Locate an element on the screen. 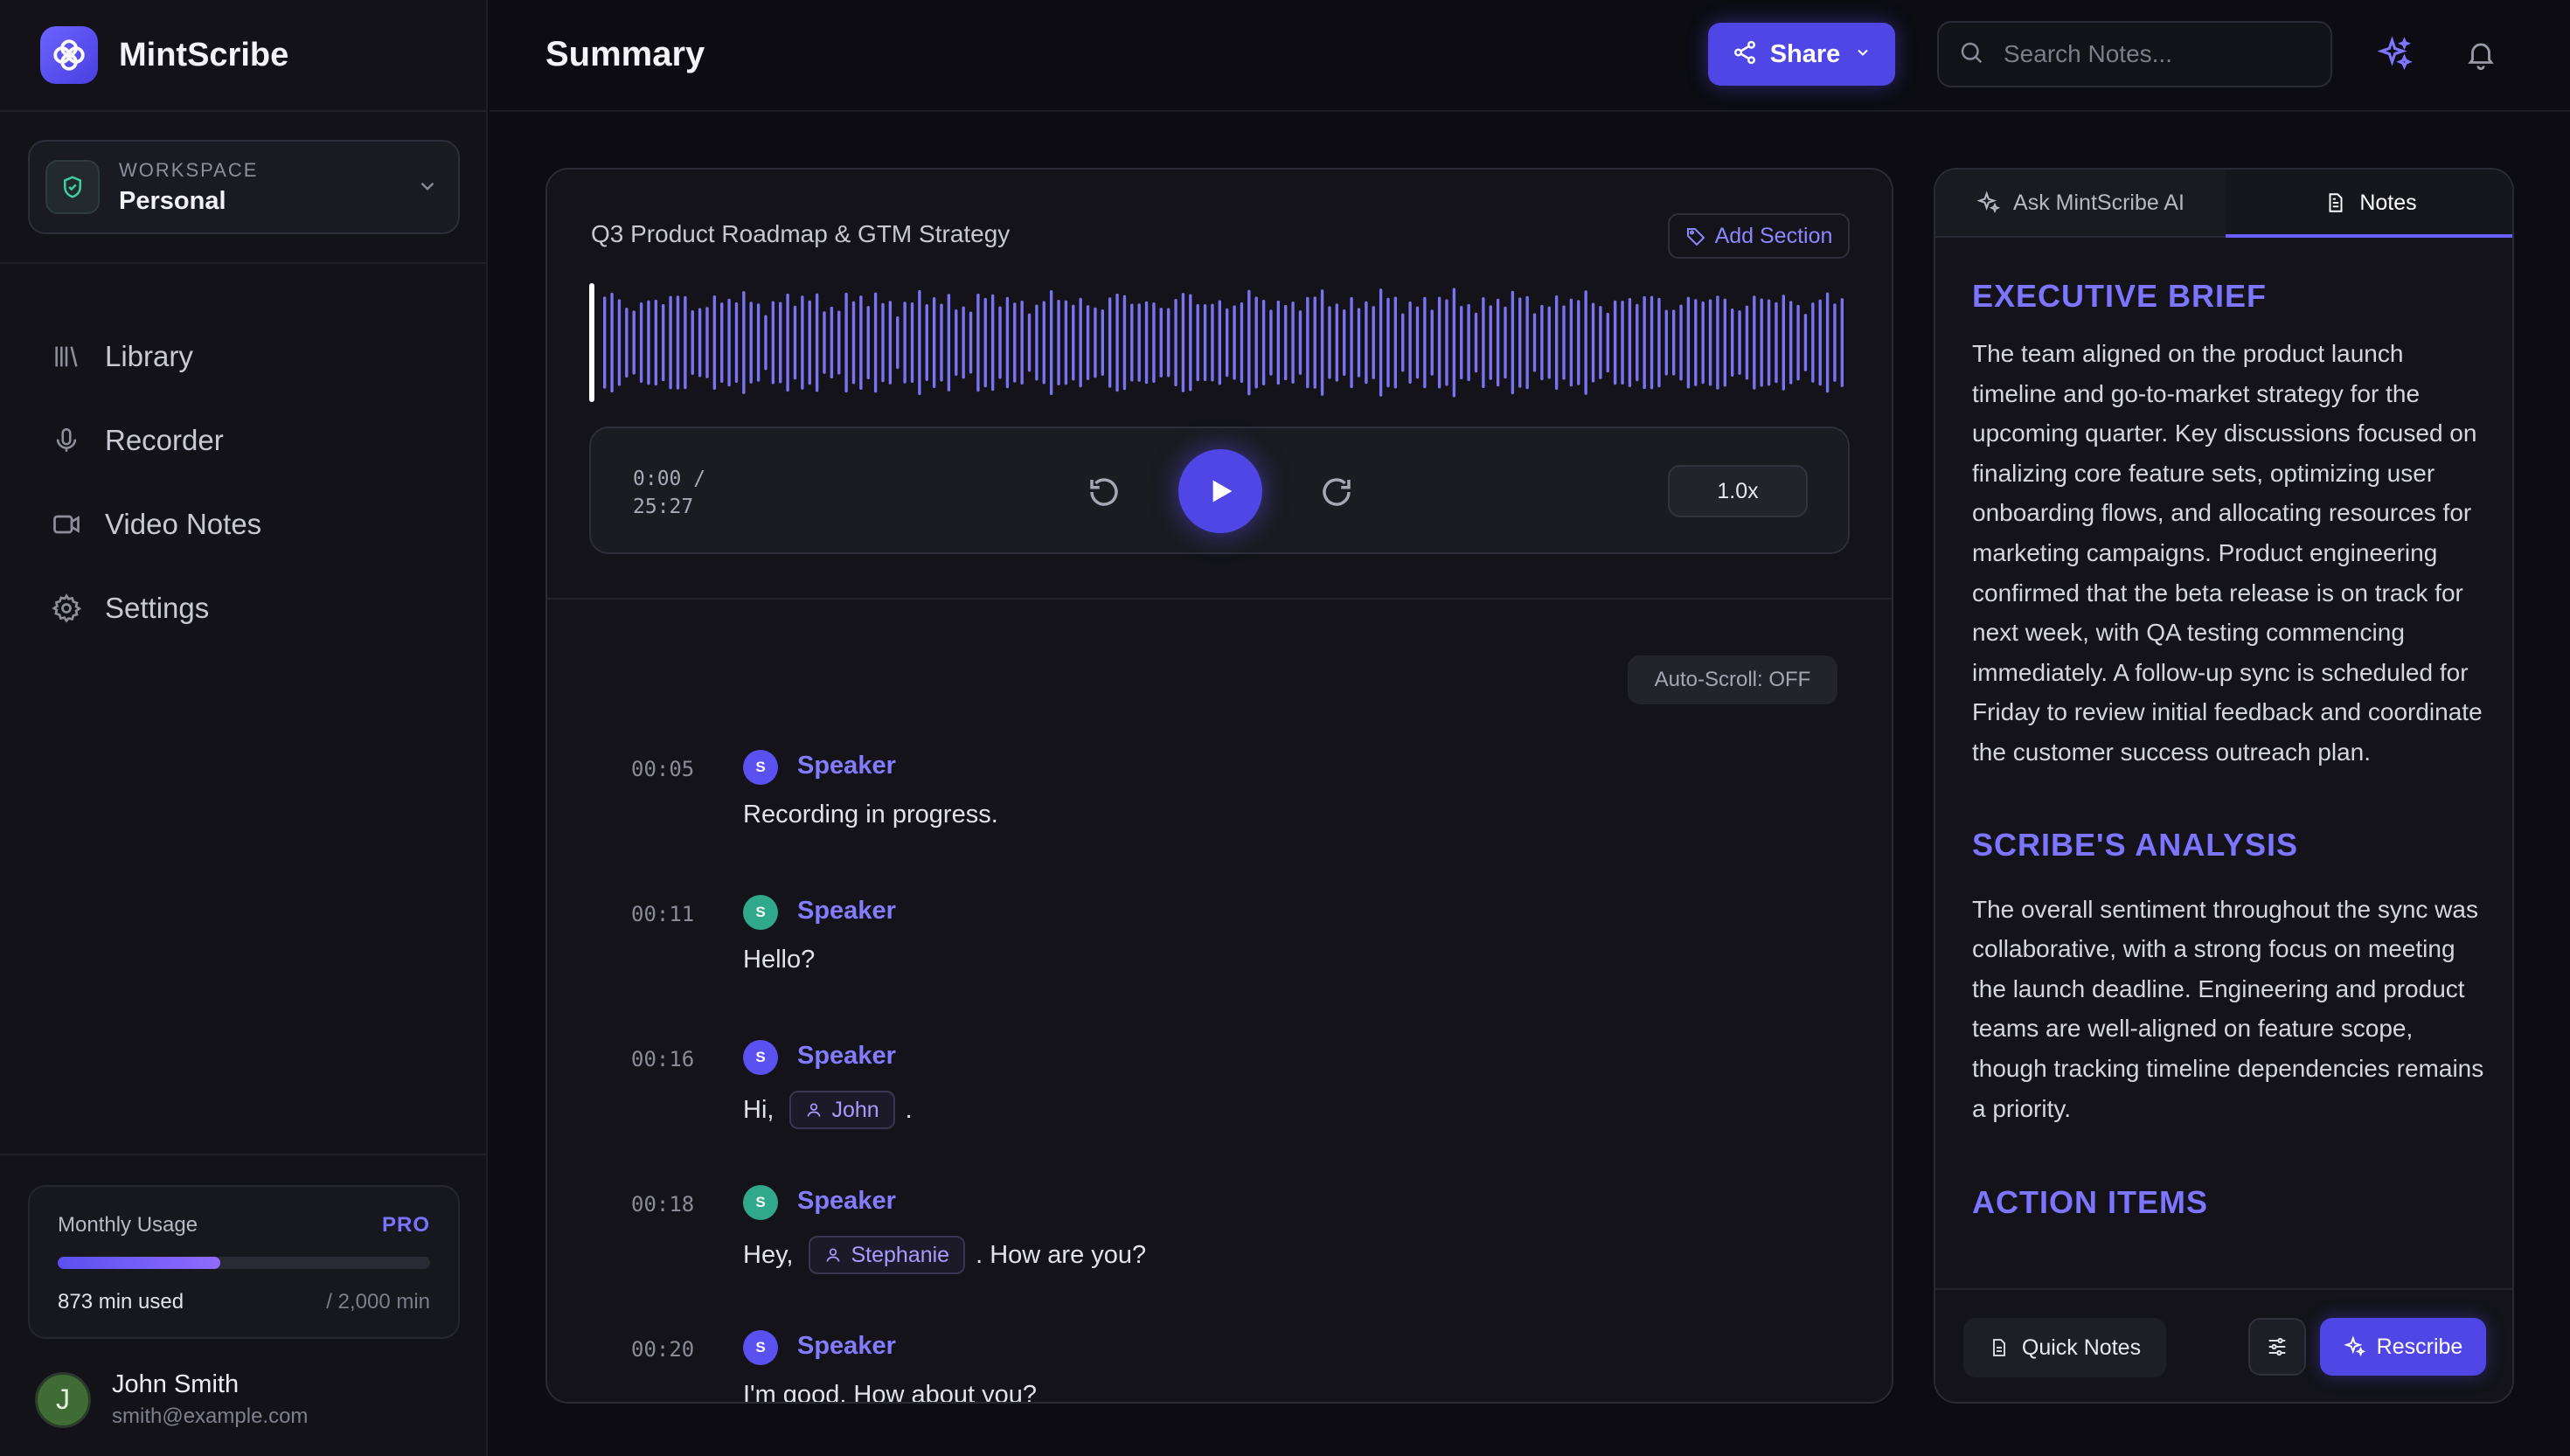  panel-tabs: Ask MintScribe AI Notes is located at coordinates (2223, 204).